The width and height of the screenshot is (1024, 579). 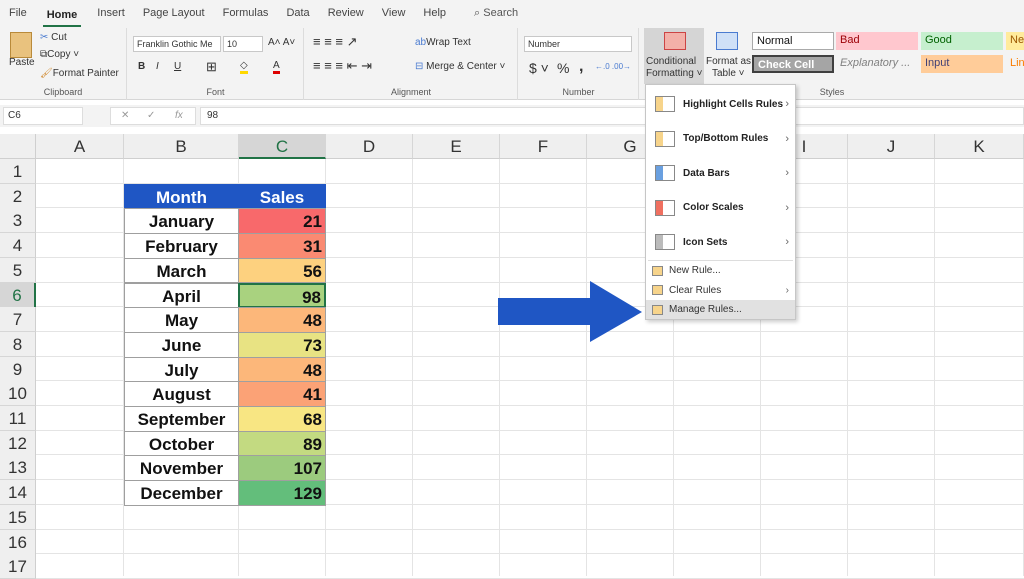 I want to click on row-header-4: 4, so click(x=18, y=246).